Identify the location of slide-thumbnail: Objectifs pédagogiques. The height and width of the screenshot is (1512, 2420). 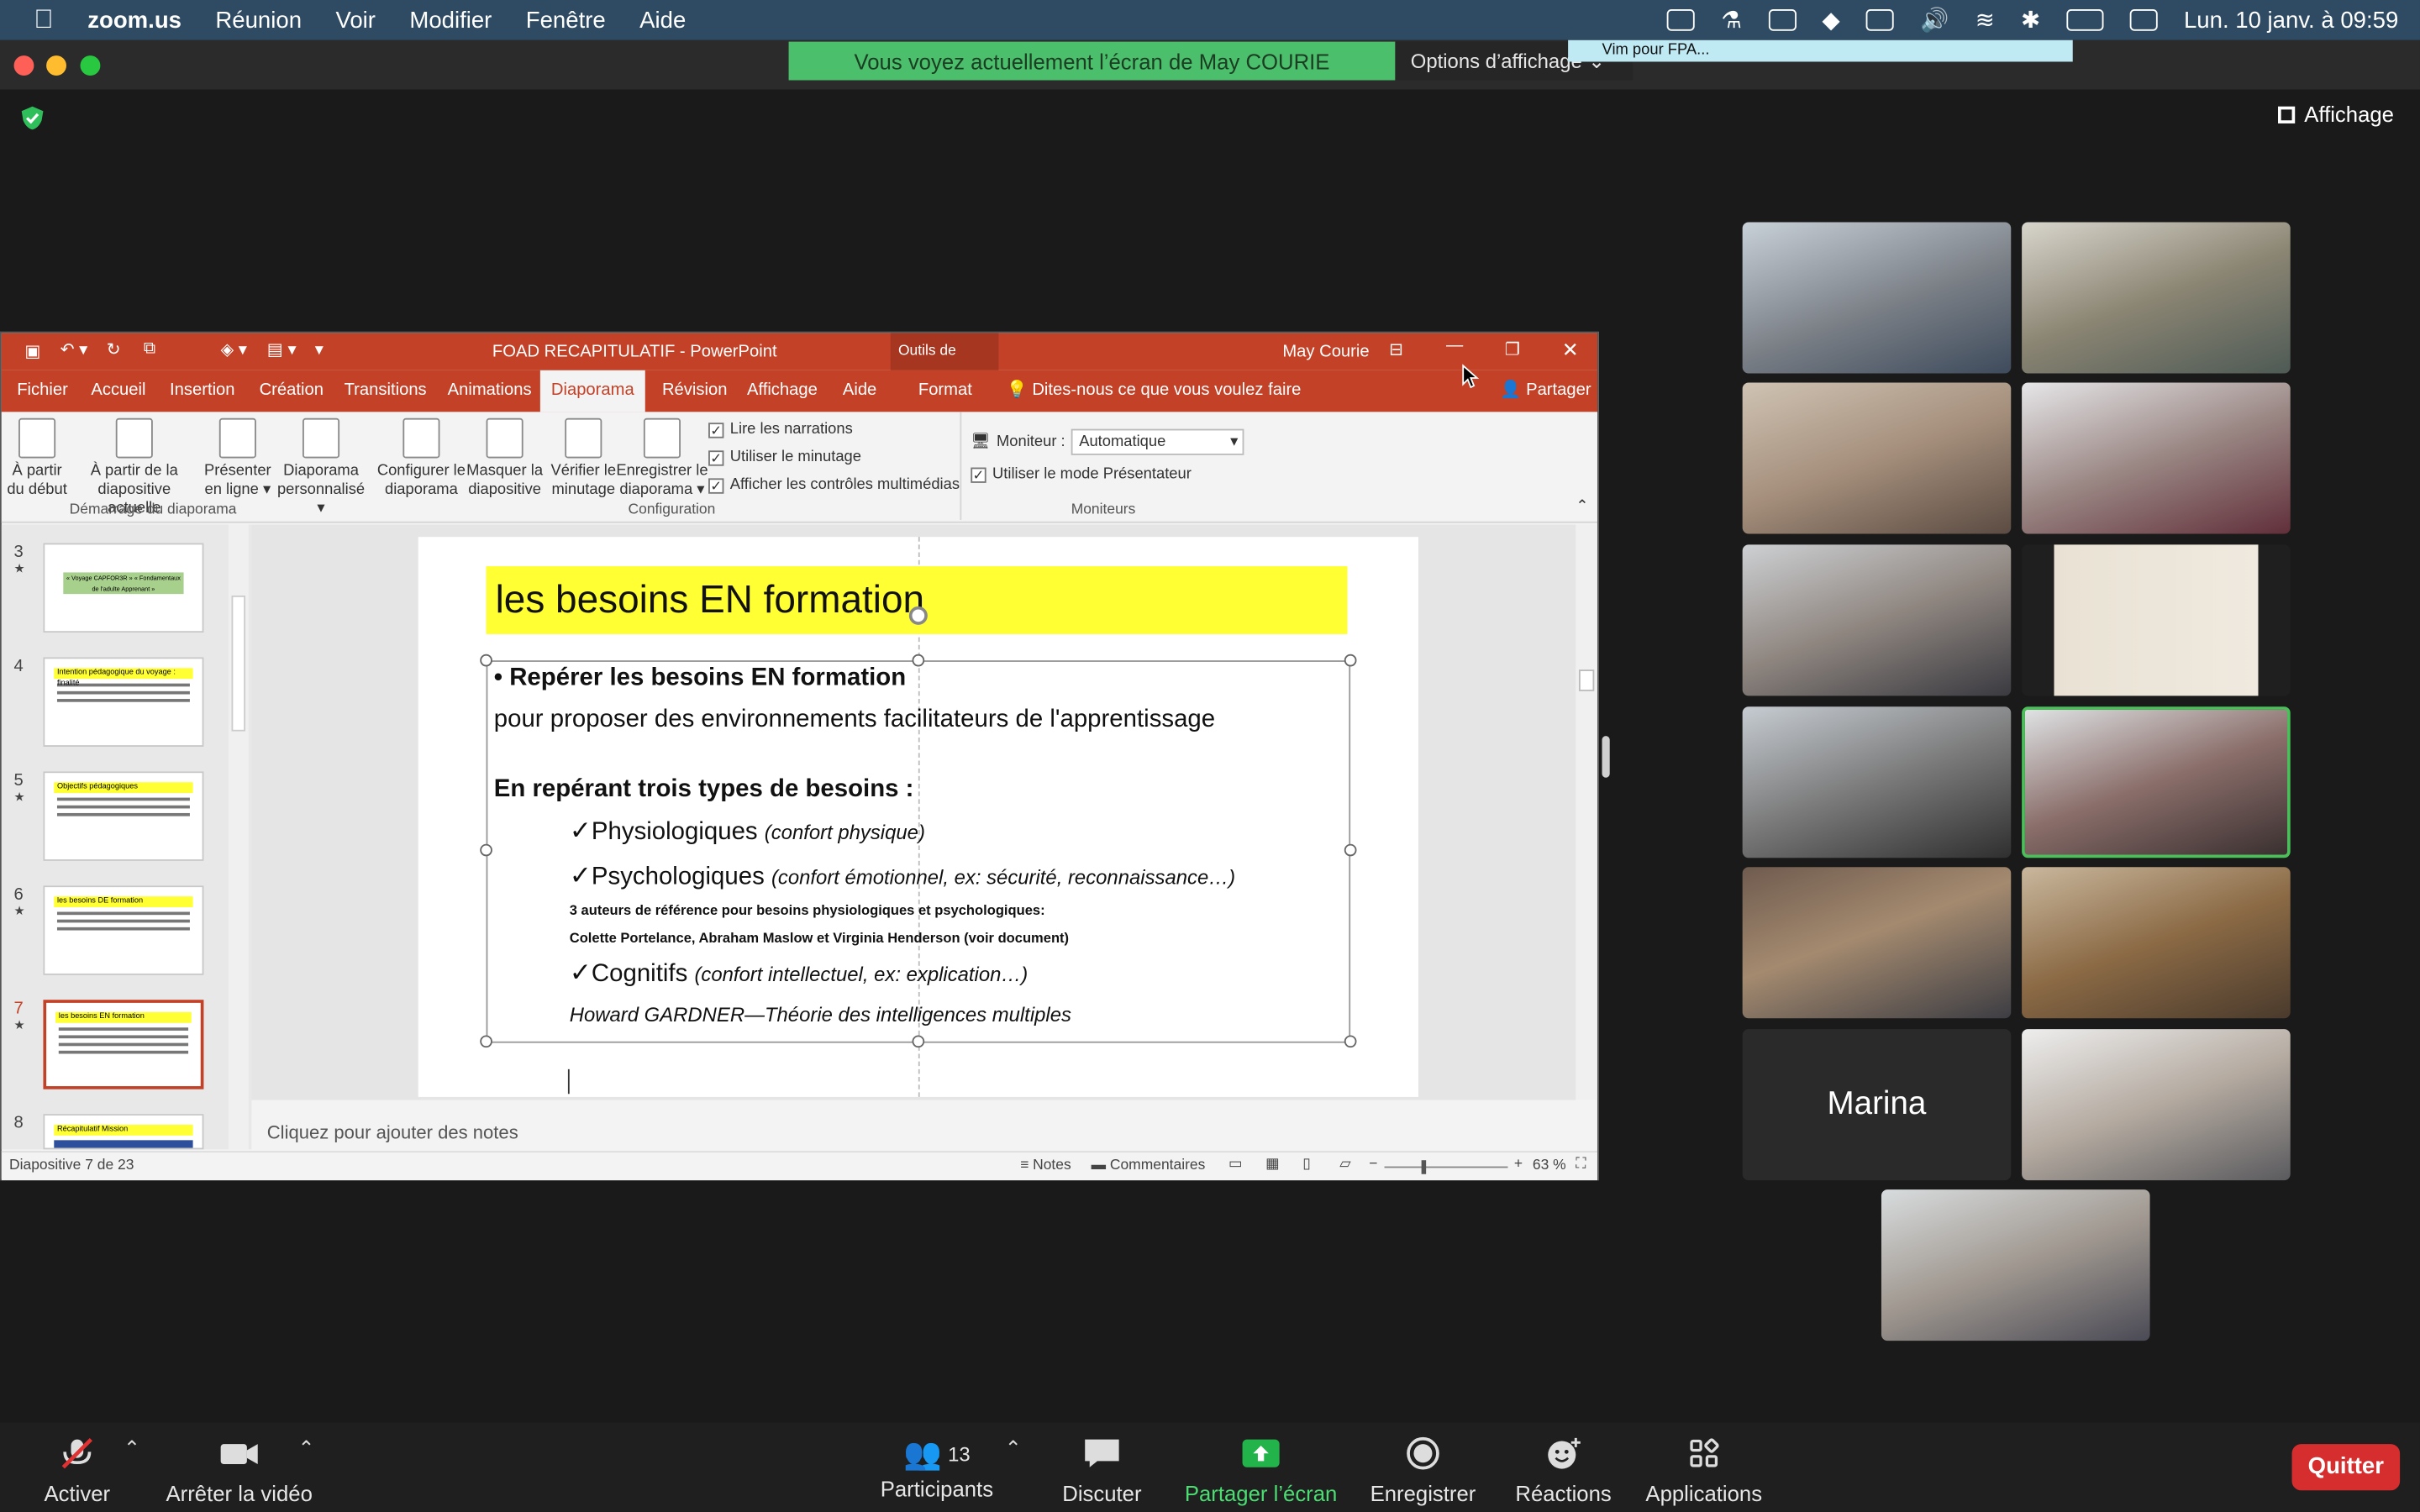
(124, 816).